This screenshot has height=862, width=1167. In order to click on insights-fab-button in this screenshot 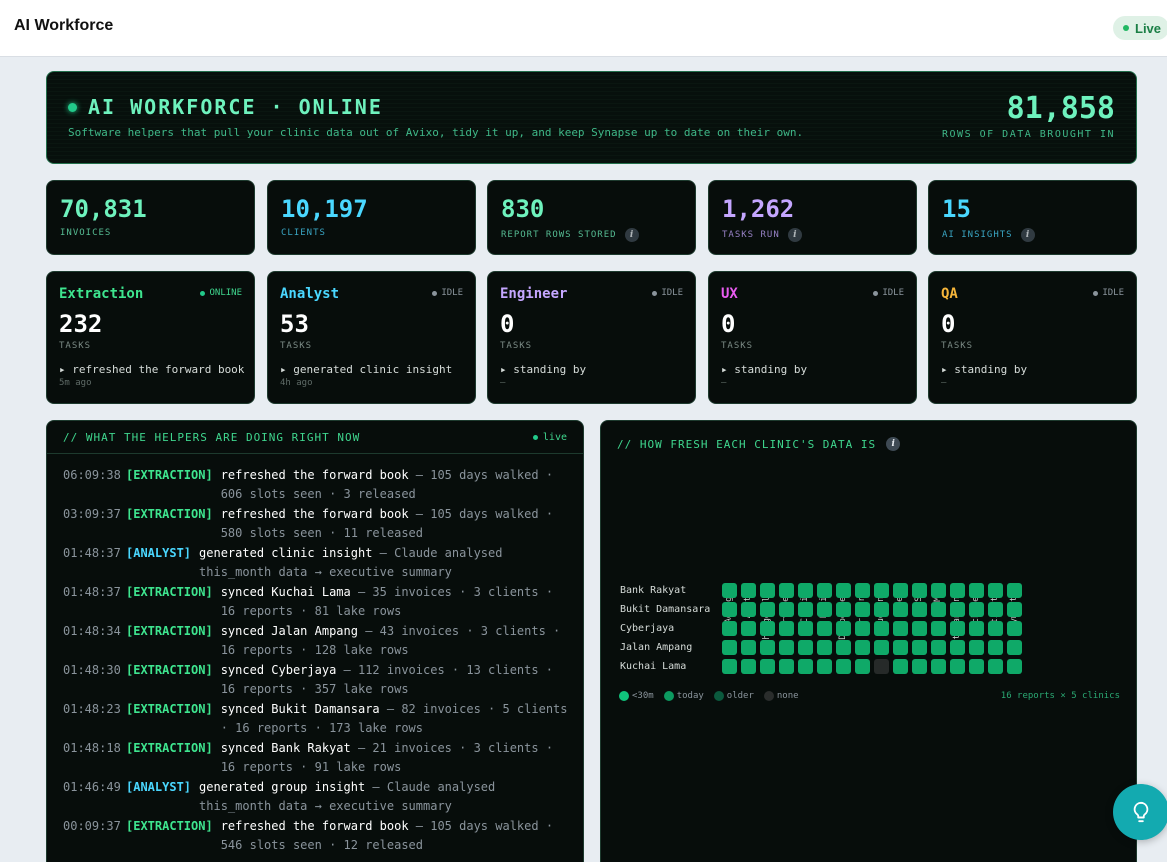, I will do `click(1140, 812)`.